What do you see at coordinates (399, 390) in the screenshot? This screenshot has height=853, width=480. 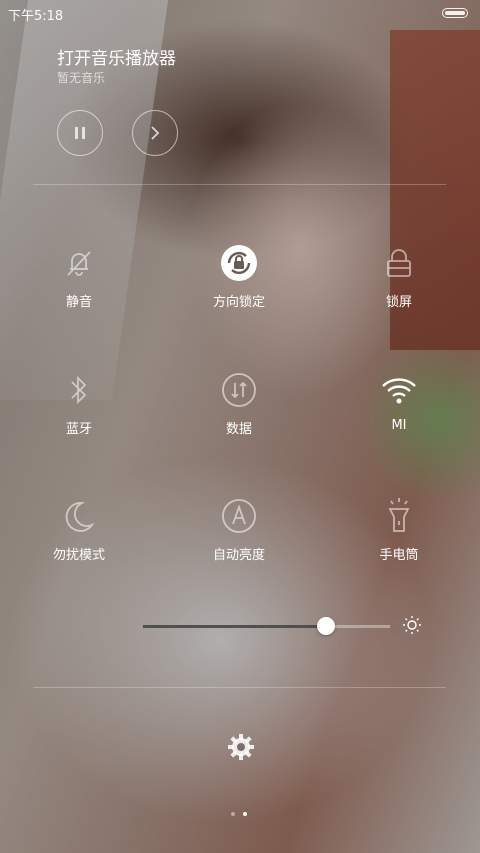 I see `wifi-icon` at bounding box center [399, 390].